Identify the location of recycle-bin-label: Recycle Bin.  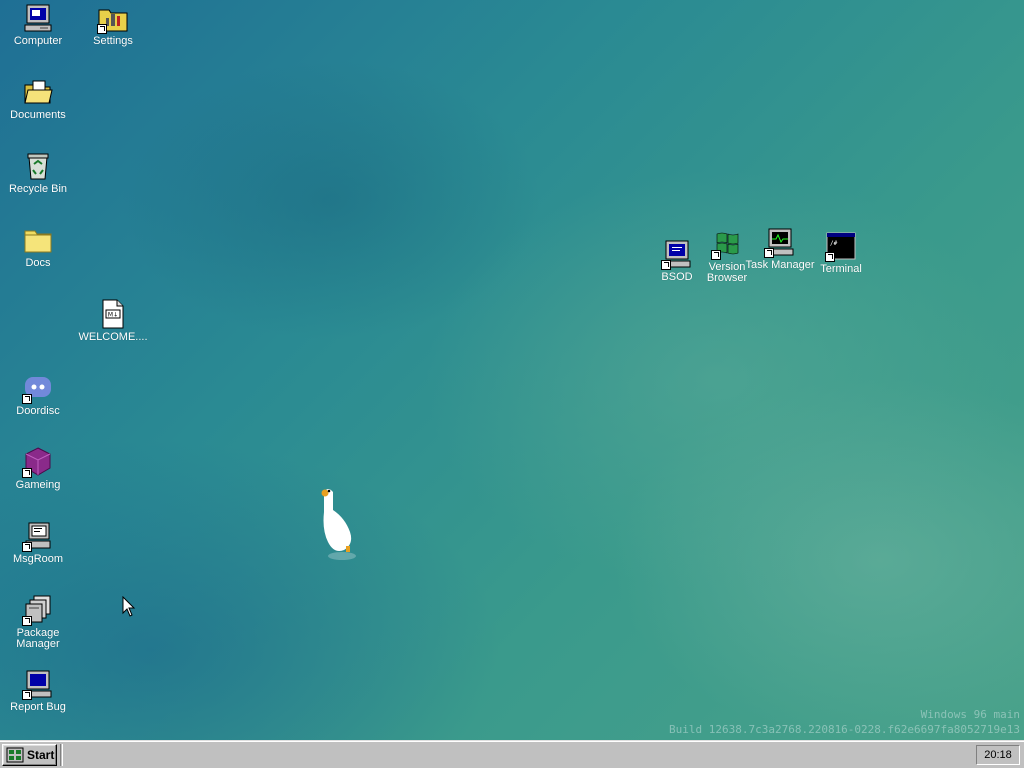
(38, 189).